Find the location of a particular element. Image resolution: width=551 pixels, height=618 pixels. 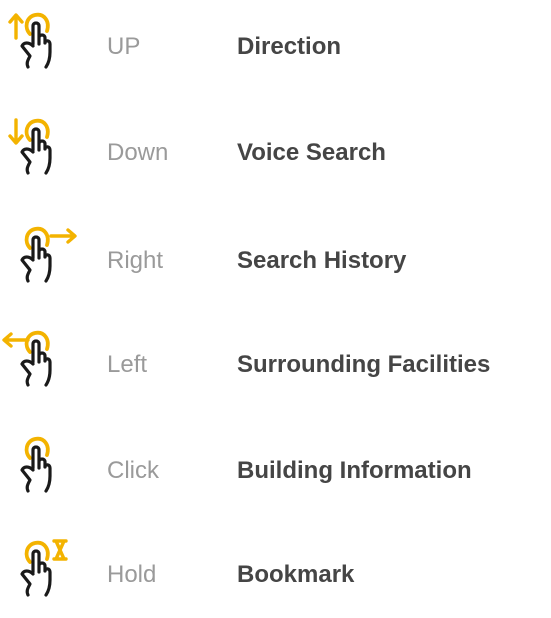

gesture-label: Left is located at coordinates (127, 364).